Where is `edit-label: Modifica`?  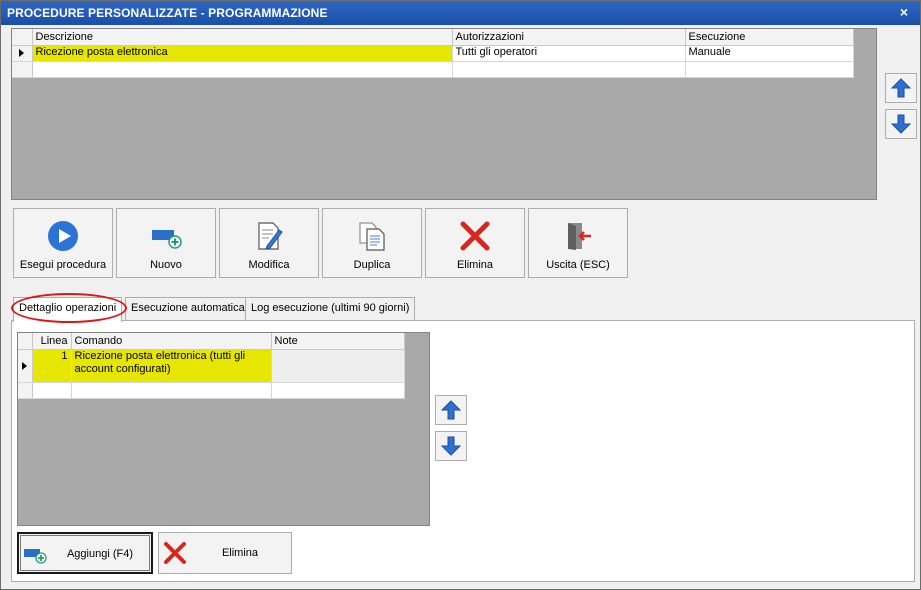 edit-label: Modifica is located at coordinates (269, 265).